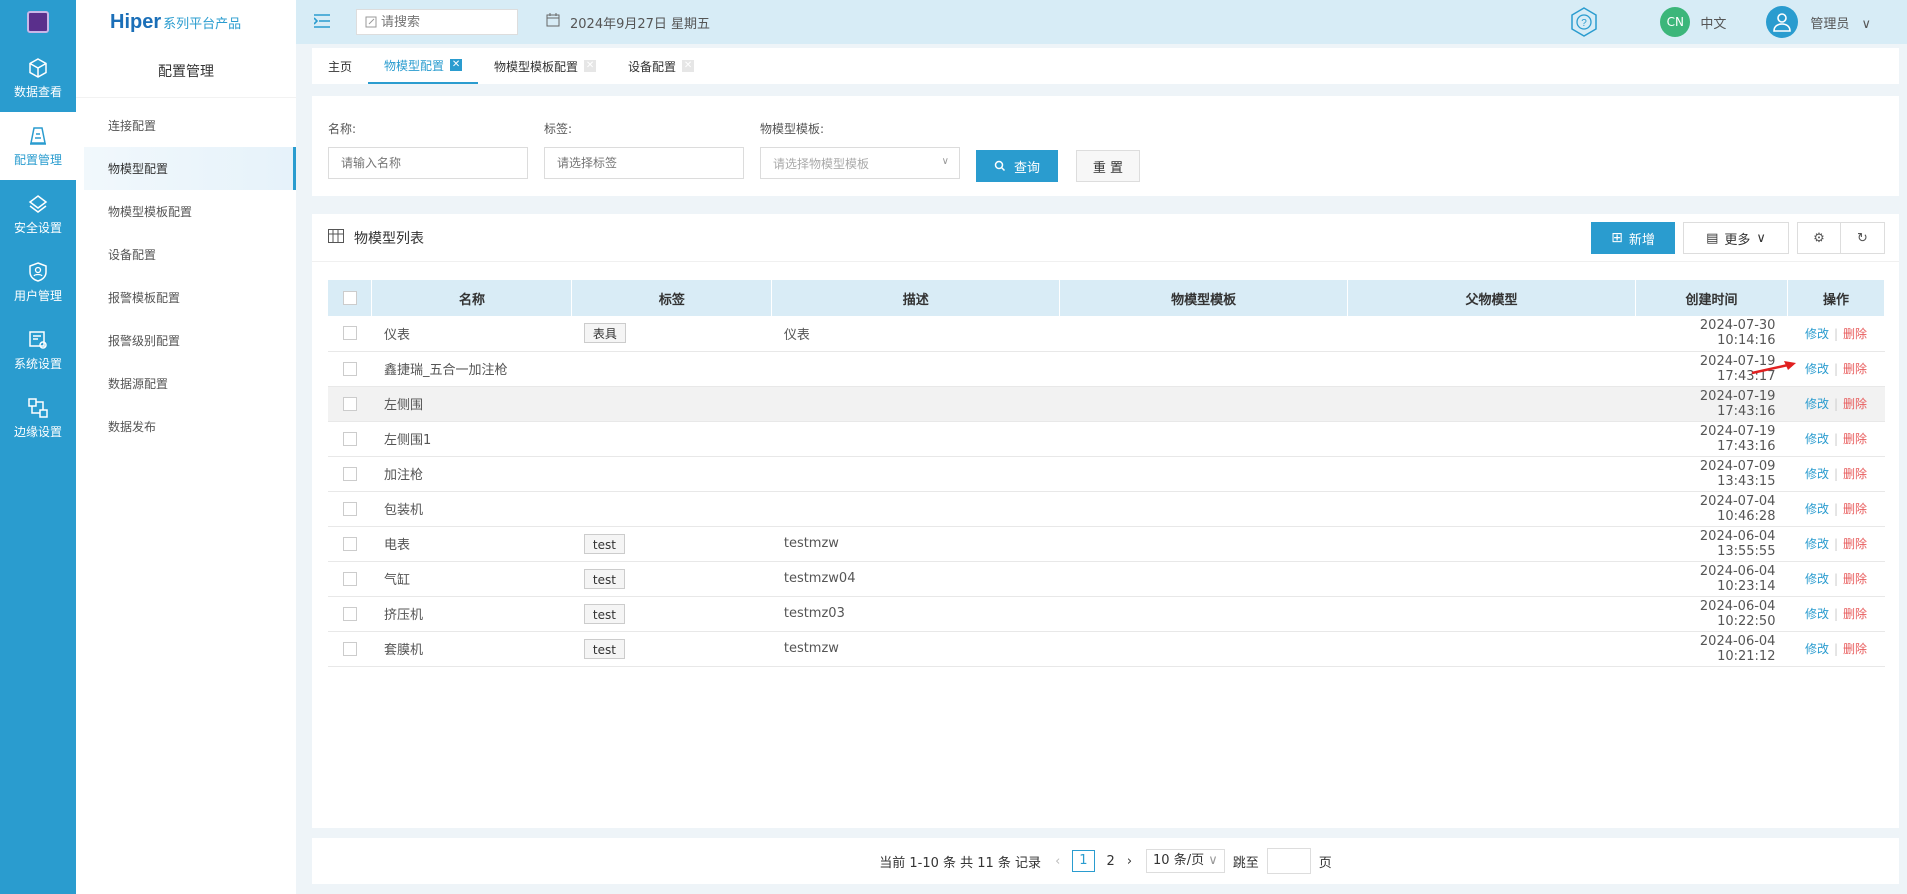 Image resolution: width=1907 pixels, height=894 pixels. I want to click on submenu-item: 数据源配置, so click(186, 383).